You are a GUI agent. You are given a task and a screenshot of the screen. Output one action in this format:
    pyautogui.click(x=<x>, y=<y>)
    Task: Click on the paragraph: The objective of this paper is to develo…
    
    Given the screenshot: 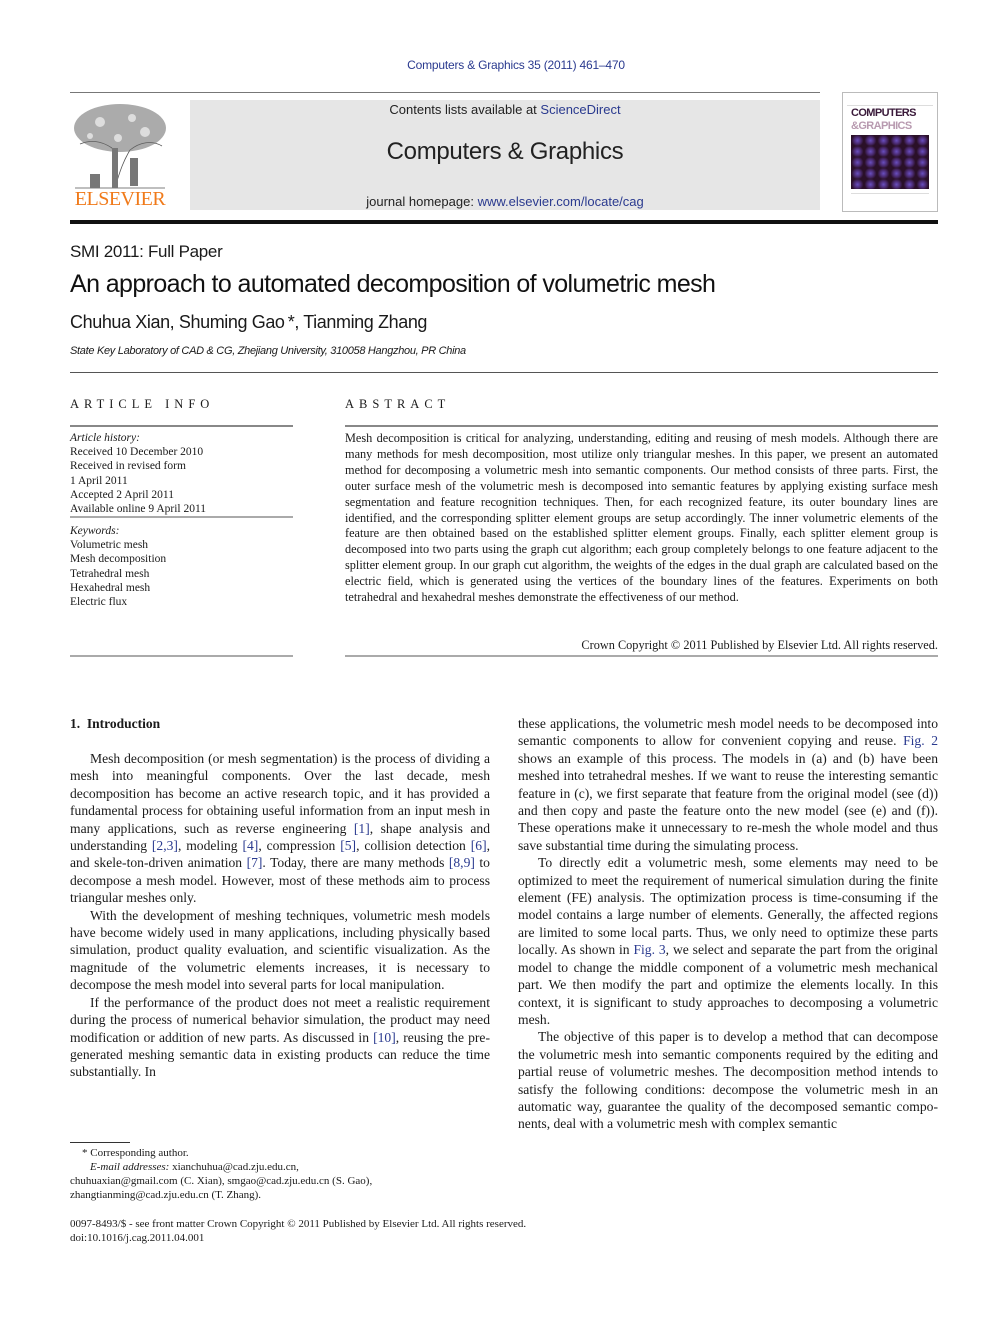 What is the action you would take?
    pyautogui.click(x=728, y=1080)
    